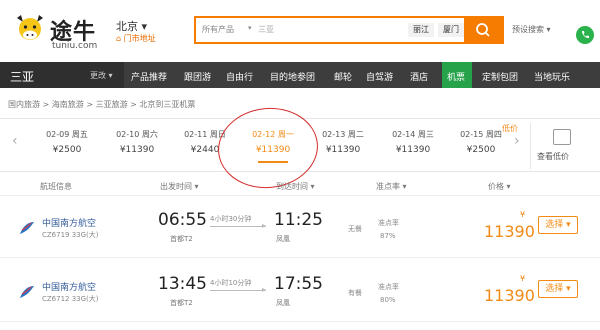 The width and height of the screenshot is (600, 330). Describe the element at coordinates (70, 299) in the screenshot. I see `flight-code: CZ6712 33G(大)` at that location.